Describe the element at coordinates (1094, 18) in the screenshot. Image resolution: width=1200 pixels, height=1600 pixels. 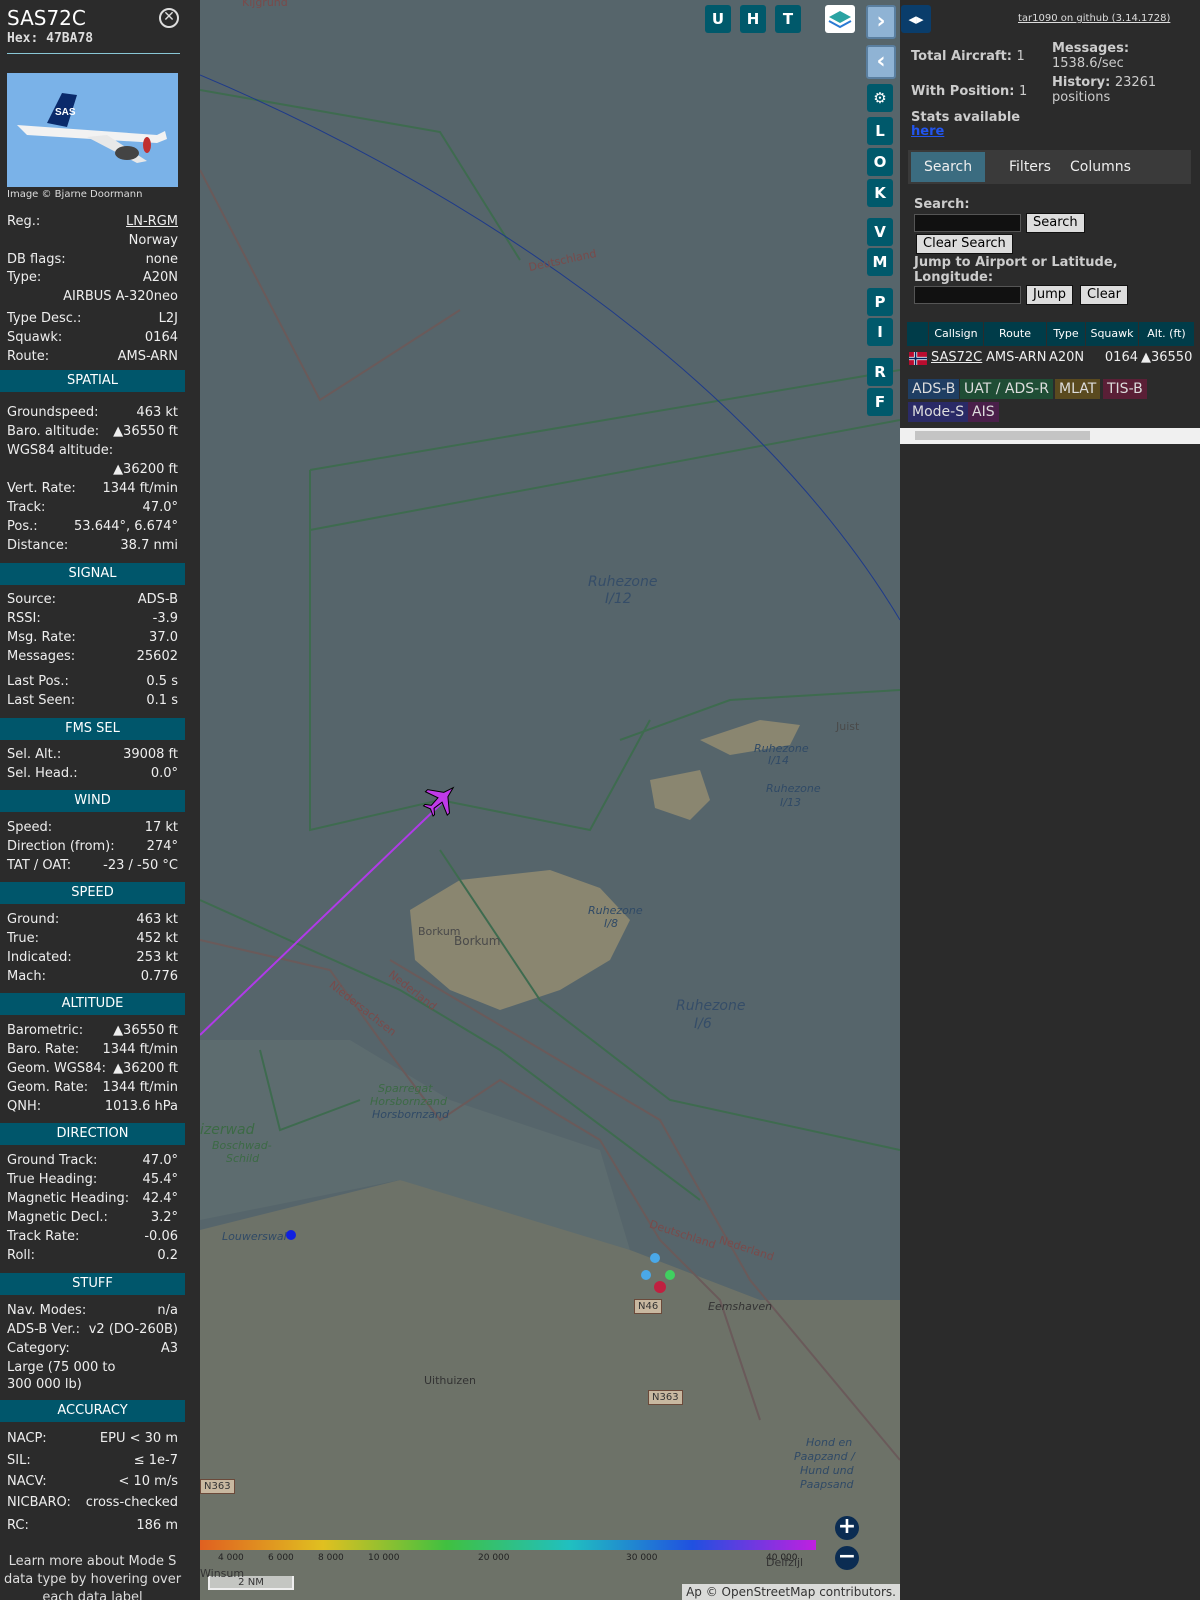
I see `github-link: tar1090 on github (3.14.1728)` at that location.